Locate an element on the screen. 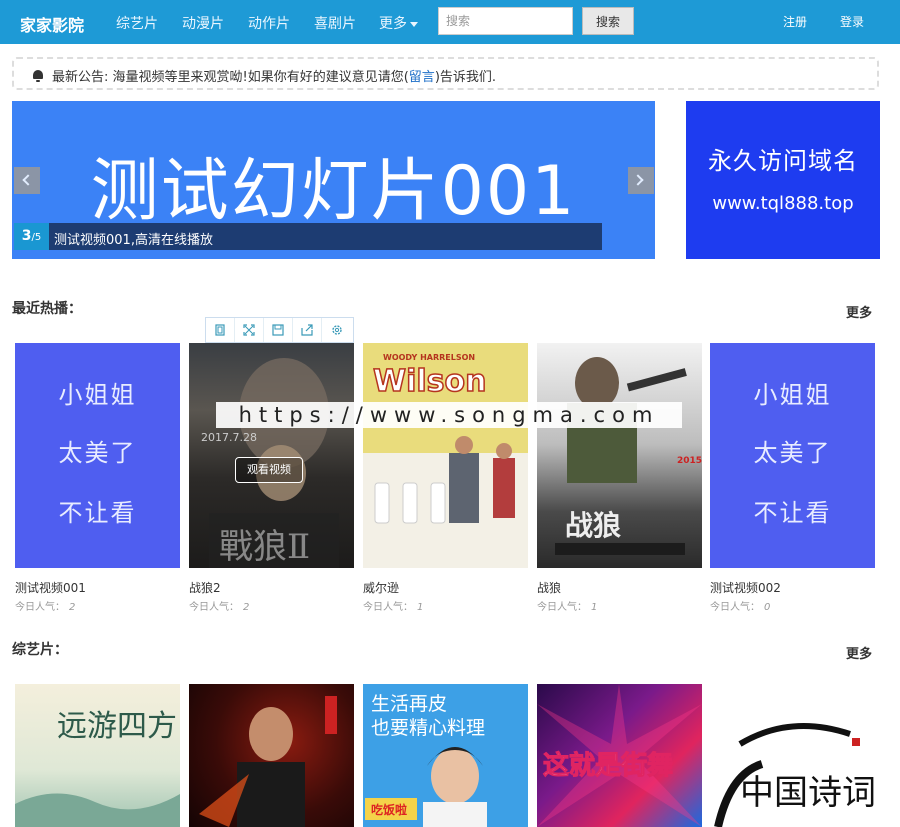  poster-art: 戰狼Ⅱ 2017.7.28 is located at coordinates (270, 463).